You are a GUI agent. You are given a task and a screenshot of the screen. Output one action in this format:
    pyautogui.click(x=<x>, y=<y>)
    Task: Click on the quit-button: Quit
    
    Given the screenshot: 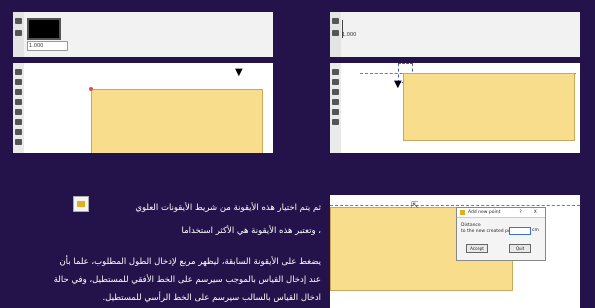 What is the action you would take?
    pyautogui.click(x=520, y=248)
    